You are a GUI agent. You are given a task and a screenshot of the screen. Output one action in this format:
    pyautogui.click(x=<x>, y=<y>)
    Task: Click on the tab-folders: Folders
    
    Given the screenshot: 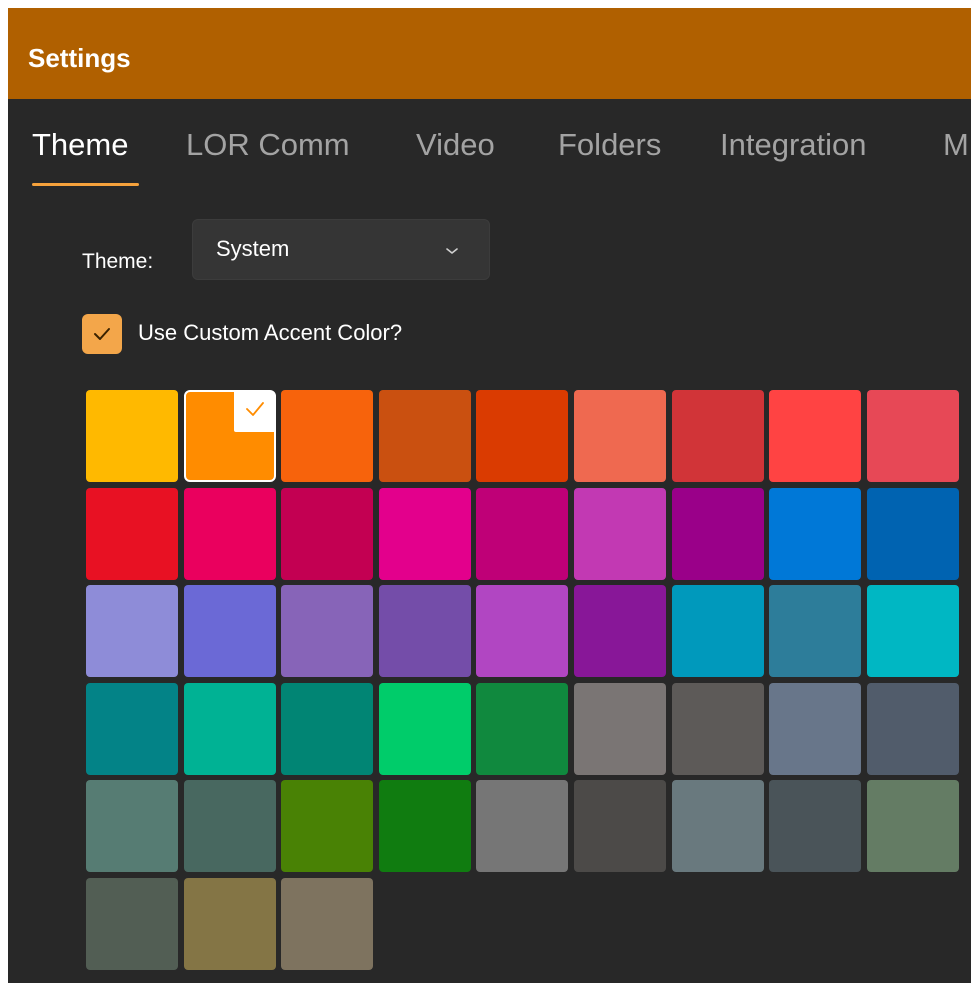 What is the action you would take?
    pyautogui.click(x=609, y=145)
    